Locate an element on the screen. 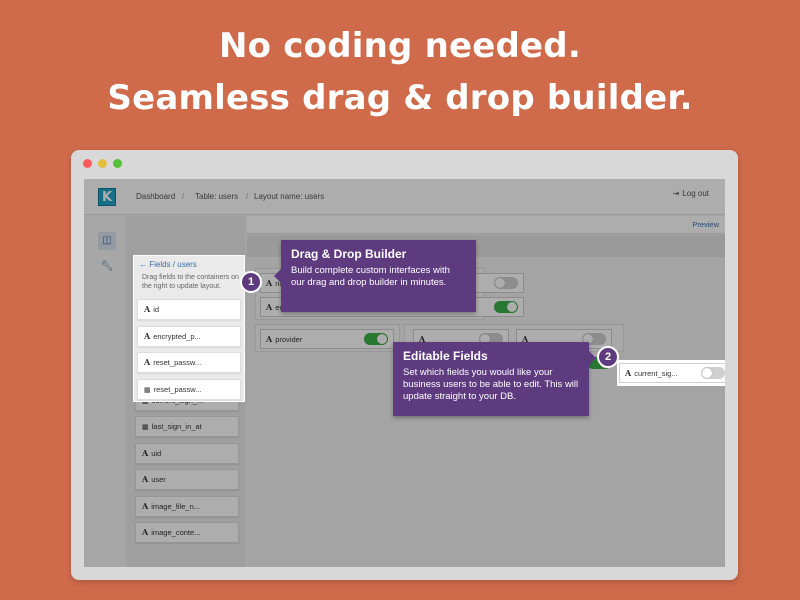  tooltip-title: Drag & Drop Builder is located at coordinates (349, 254).